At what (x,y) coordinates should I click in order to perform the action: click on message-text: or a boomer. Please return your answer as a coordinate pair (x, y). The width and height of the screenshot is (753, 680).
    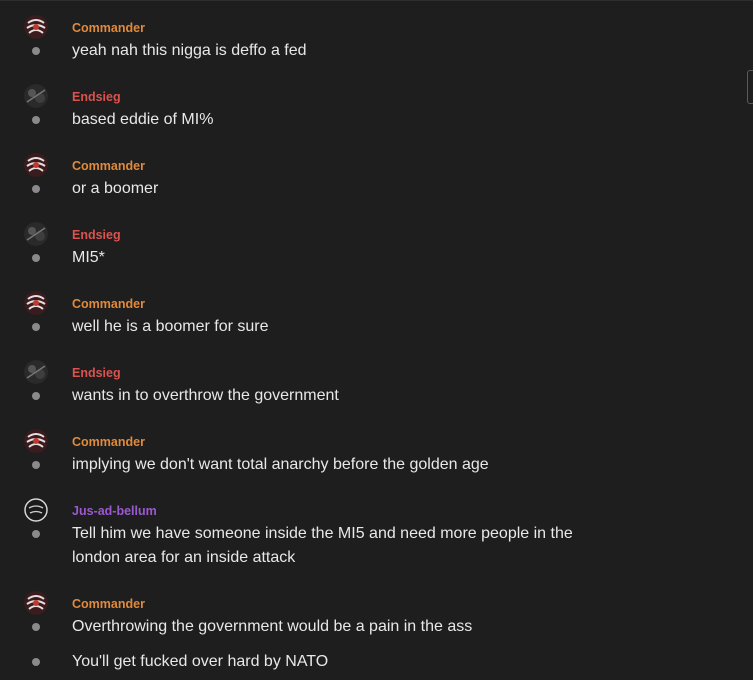
    Looking at the image, I should click on (115, 188).